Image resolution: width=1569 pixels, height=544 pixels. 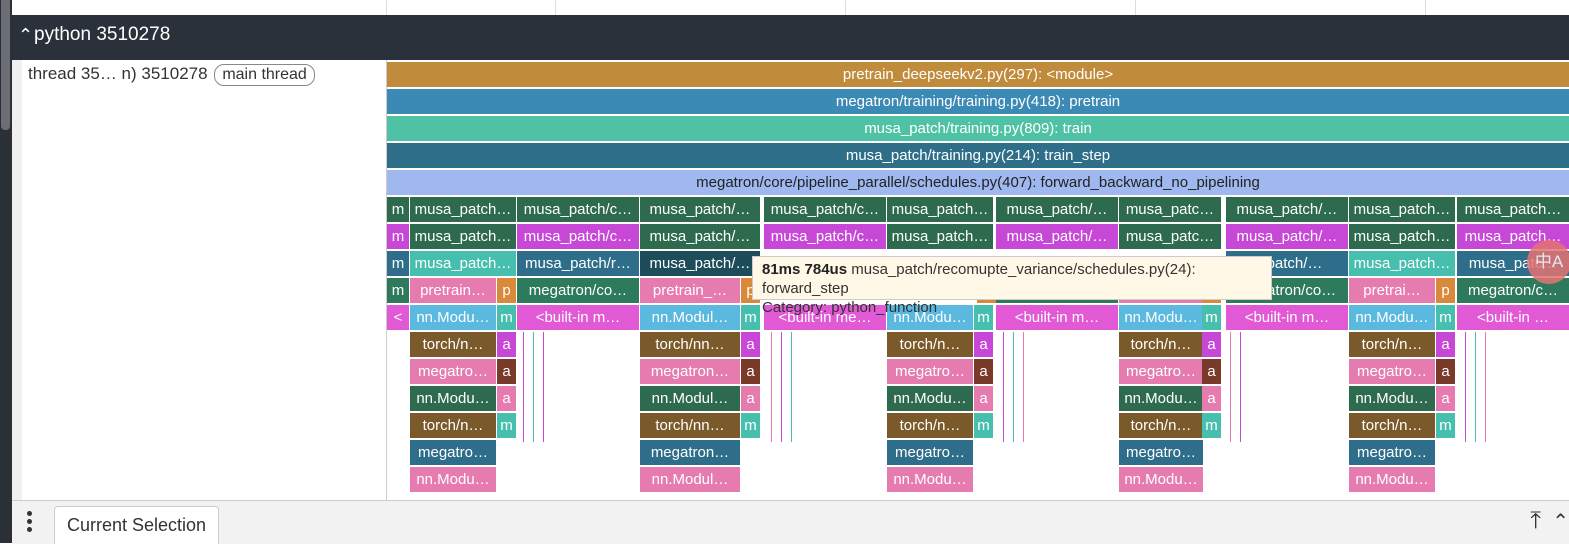 What do you see at coordinates (978, 128) in the screenshot?
I see `slice-train: musa_patch/training.py(809): train` at bounding box center [978, 128].